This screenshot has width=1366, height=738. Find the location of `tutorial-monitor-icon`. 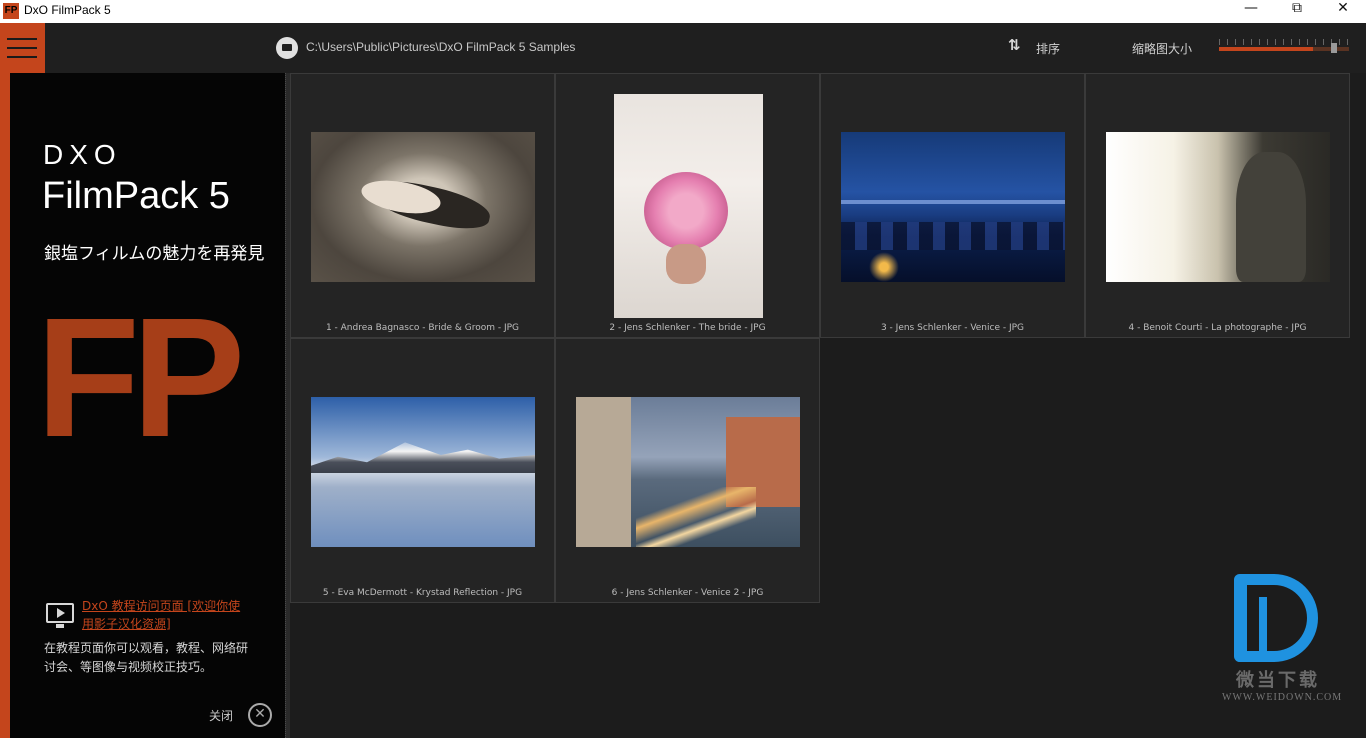

tutorial-monitor-icon is located at coordinates (60, 613).